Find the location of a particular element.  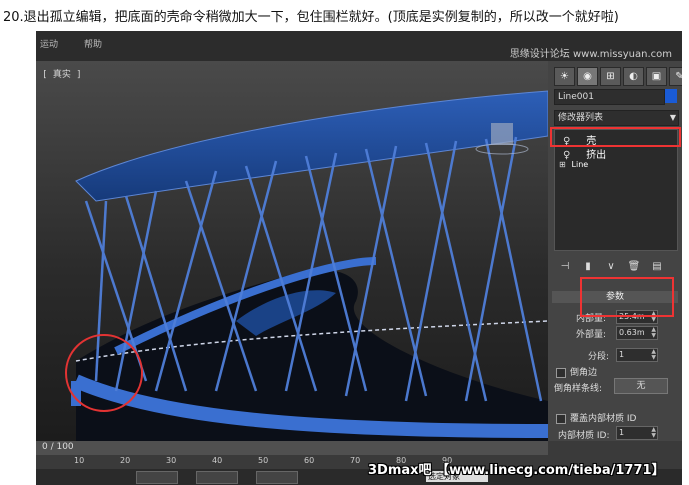

stack-tools: ⊣ ▮ ∨ 🗑 ▤ is located at coordinates (611, 267).